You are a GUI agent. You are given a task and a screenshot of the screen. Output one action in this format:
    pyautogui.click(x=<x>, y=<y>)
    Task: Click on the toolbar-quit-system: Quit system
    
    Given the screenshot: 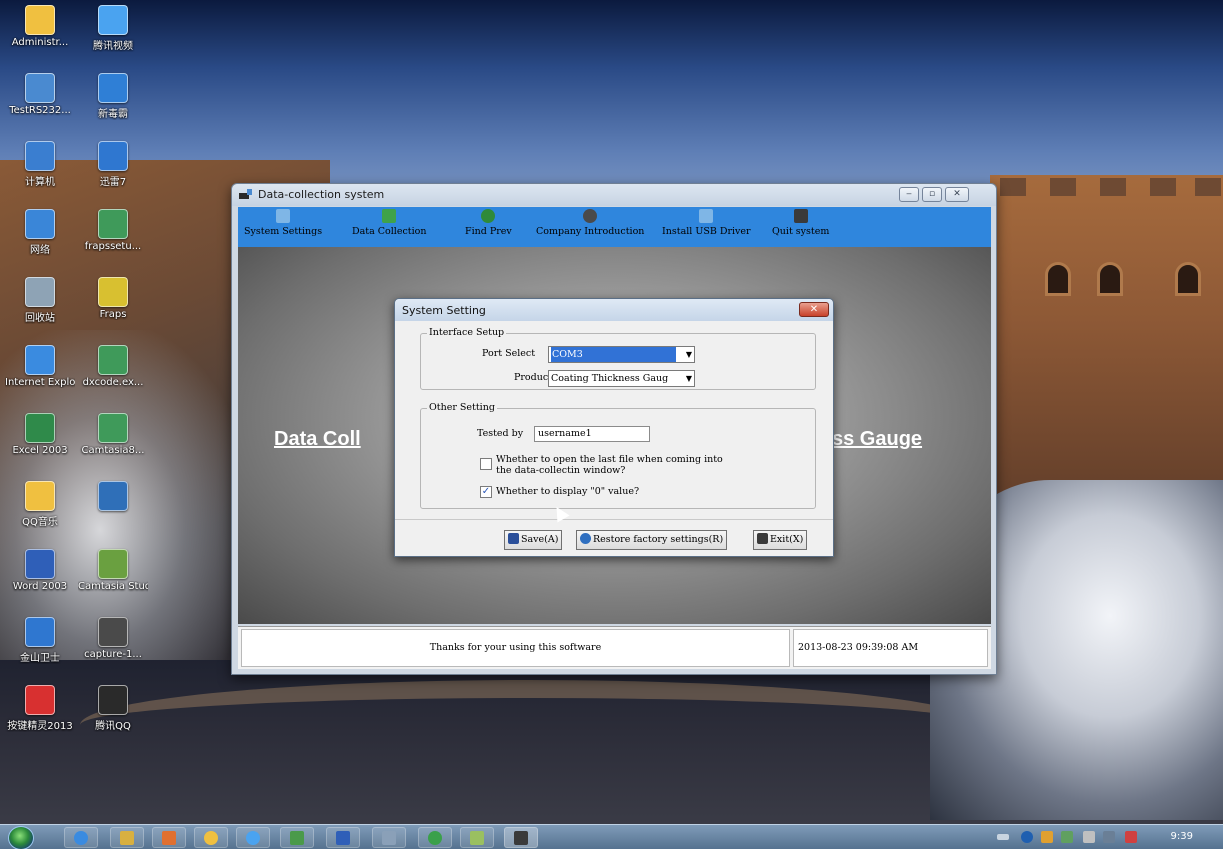 What is the action you would take?
    pyautogui.click(x=800, y=223)
    